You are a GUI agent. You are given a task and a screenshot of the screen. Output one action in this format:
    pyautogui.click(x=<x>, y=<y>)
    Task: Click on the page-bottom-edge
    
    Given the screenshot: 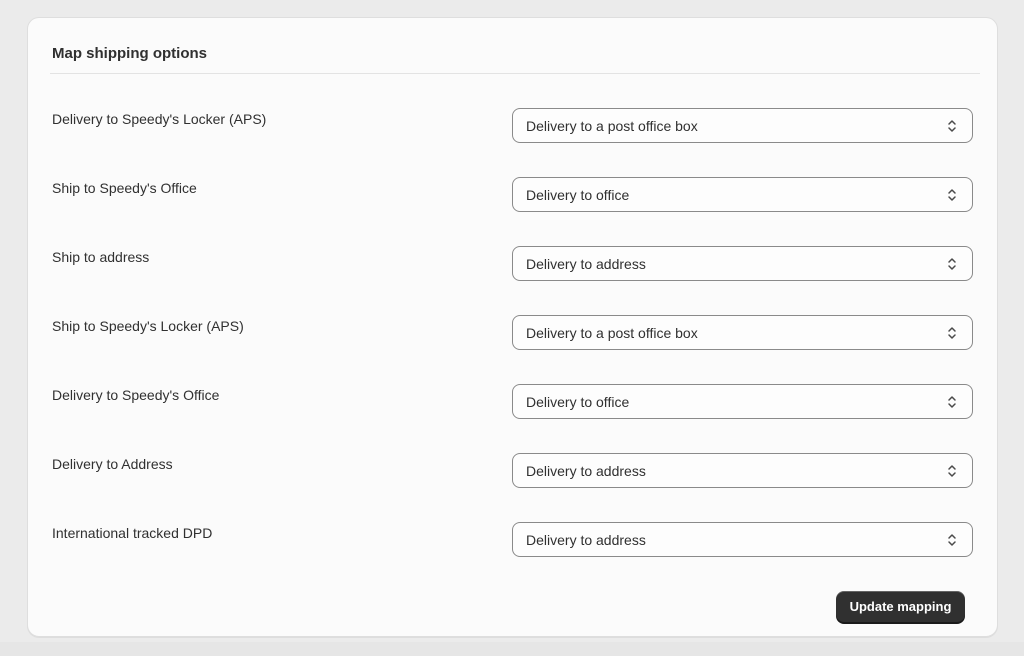 What is the action you would take?
    pyautogui.click(x=512, y=649)
    